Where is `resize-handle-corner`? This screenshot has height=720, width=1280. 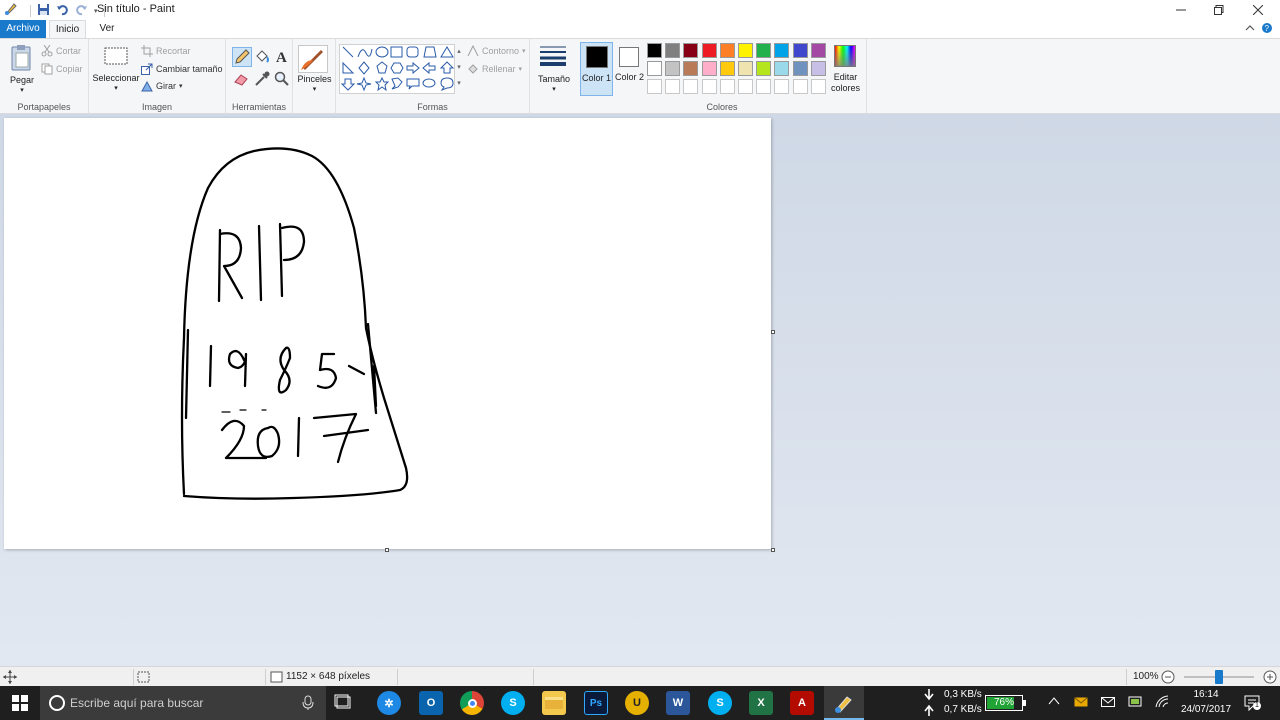 resize-handle-corner is located at coordinates (773, 550).